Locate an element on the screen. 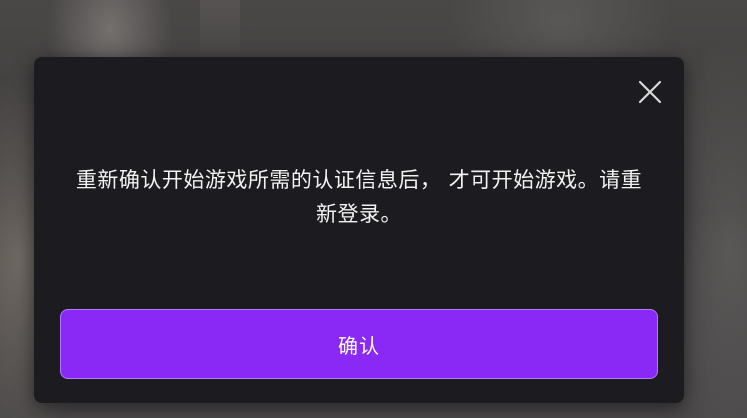  close-icon is located at coordinates (650, 92).